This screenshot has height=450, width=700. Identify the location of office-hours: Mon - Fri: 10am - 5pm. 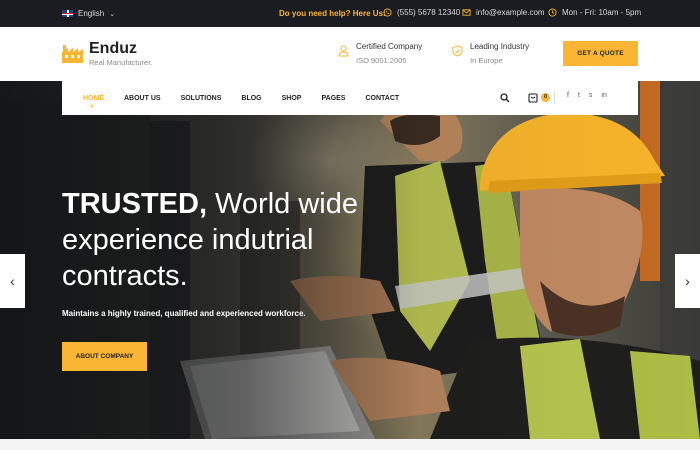
(602, 12).